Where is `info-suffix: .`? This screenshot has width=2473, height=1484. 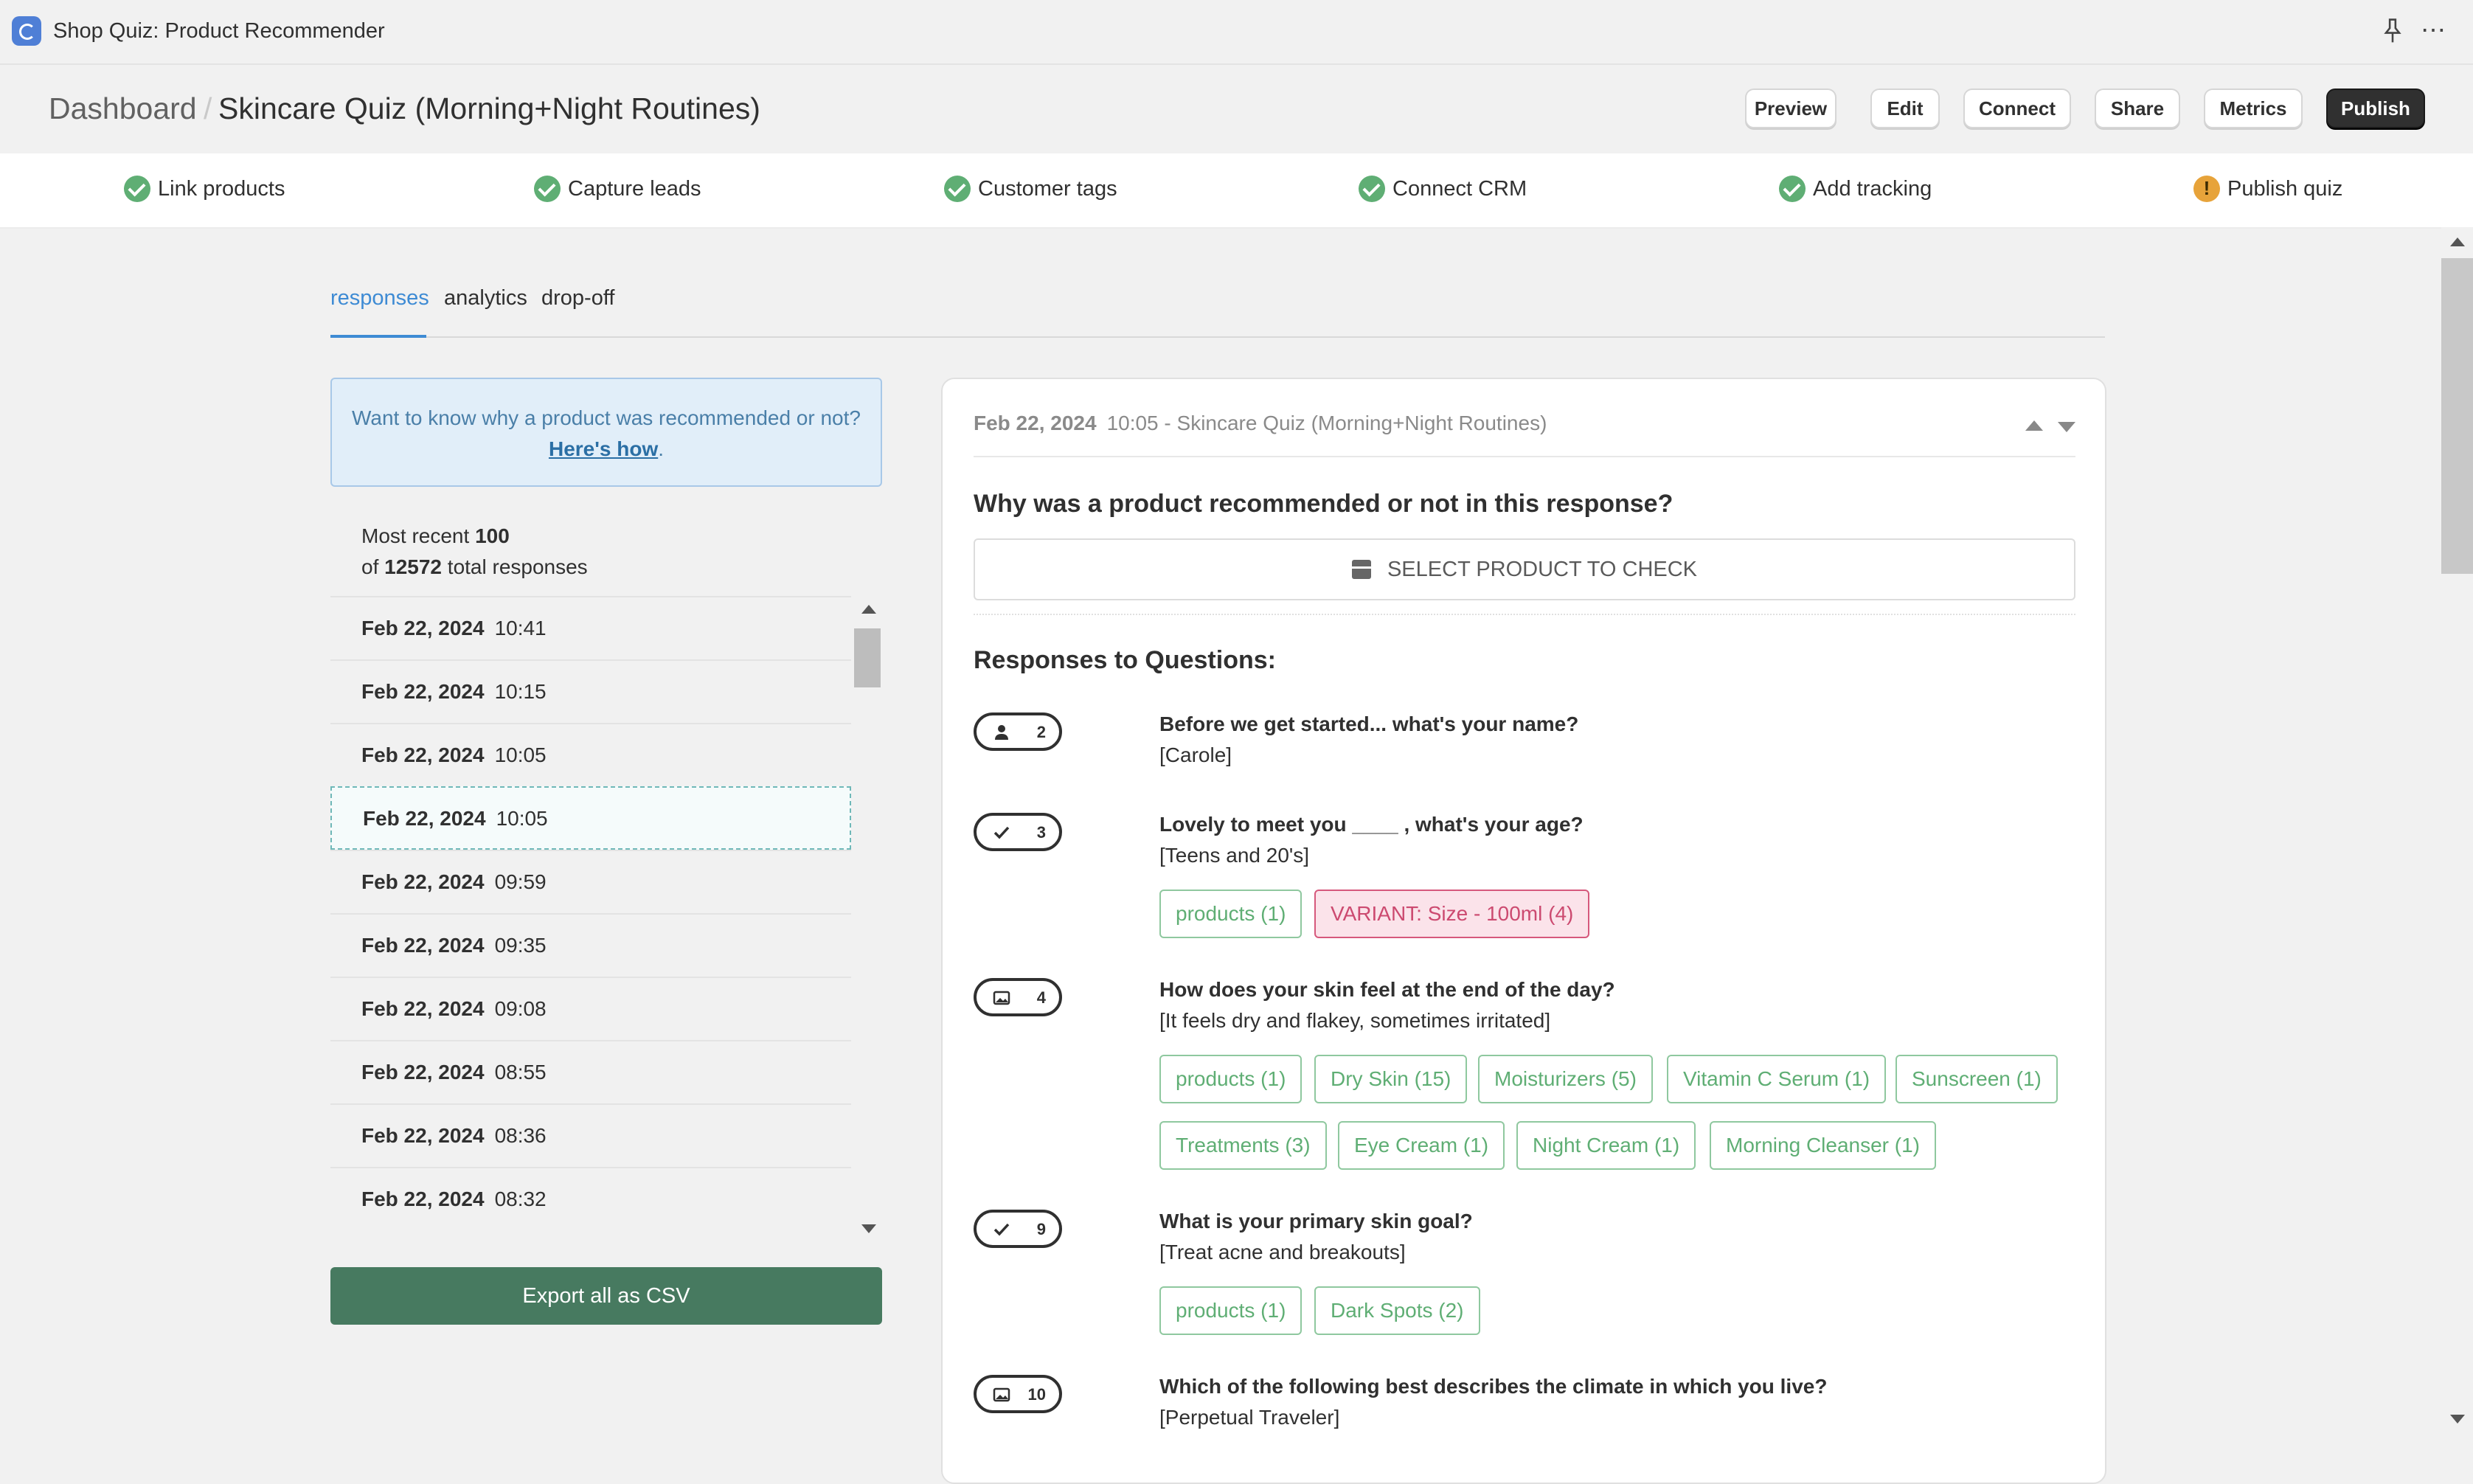 info-suffix: . is located at coordinates (661, 448).